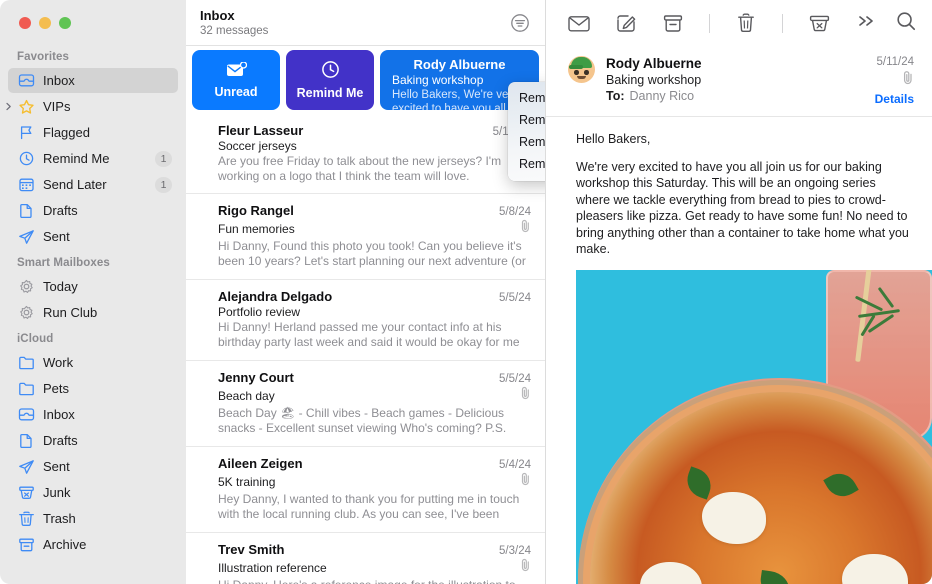 This screenshot has height=584, width=932. What do you see at coordinates (8, 107) in the screenshot?
I see `chevron-right-icon` at bounding box center [8, 107].